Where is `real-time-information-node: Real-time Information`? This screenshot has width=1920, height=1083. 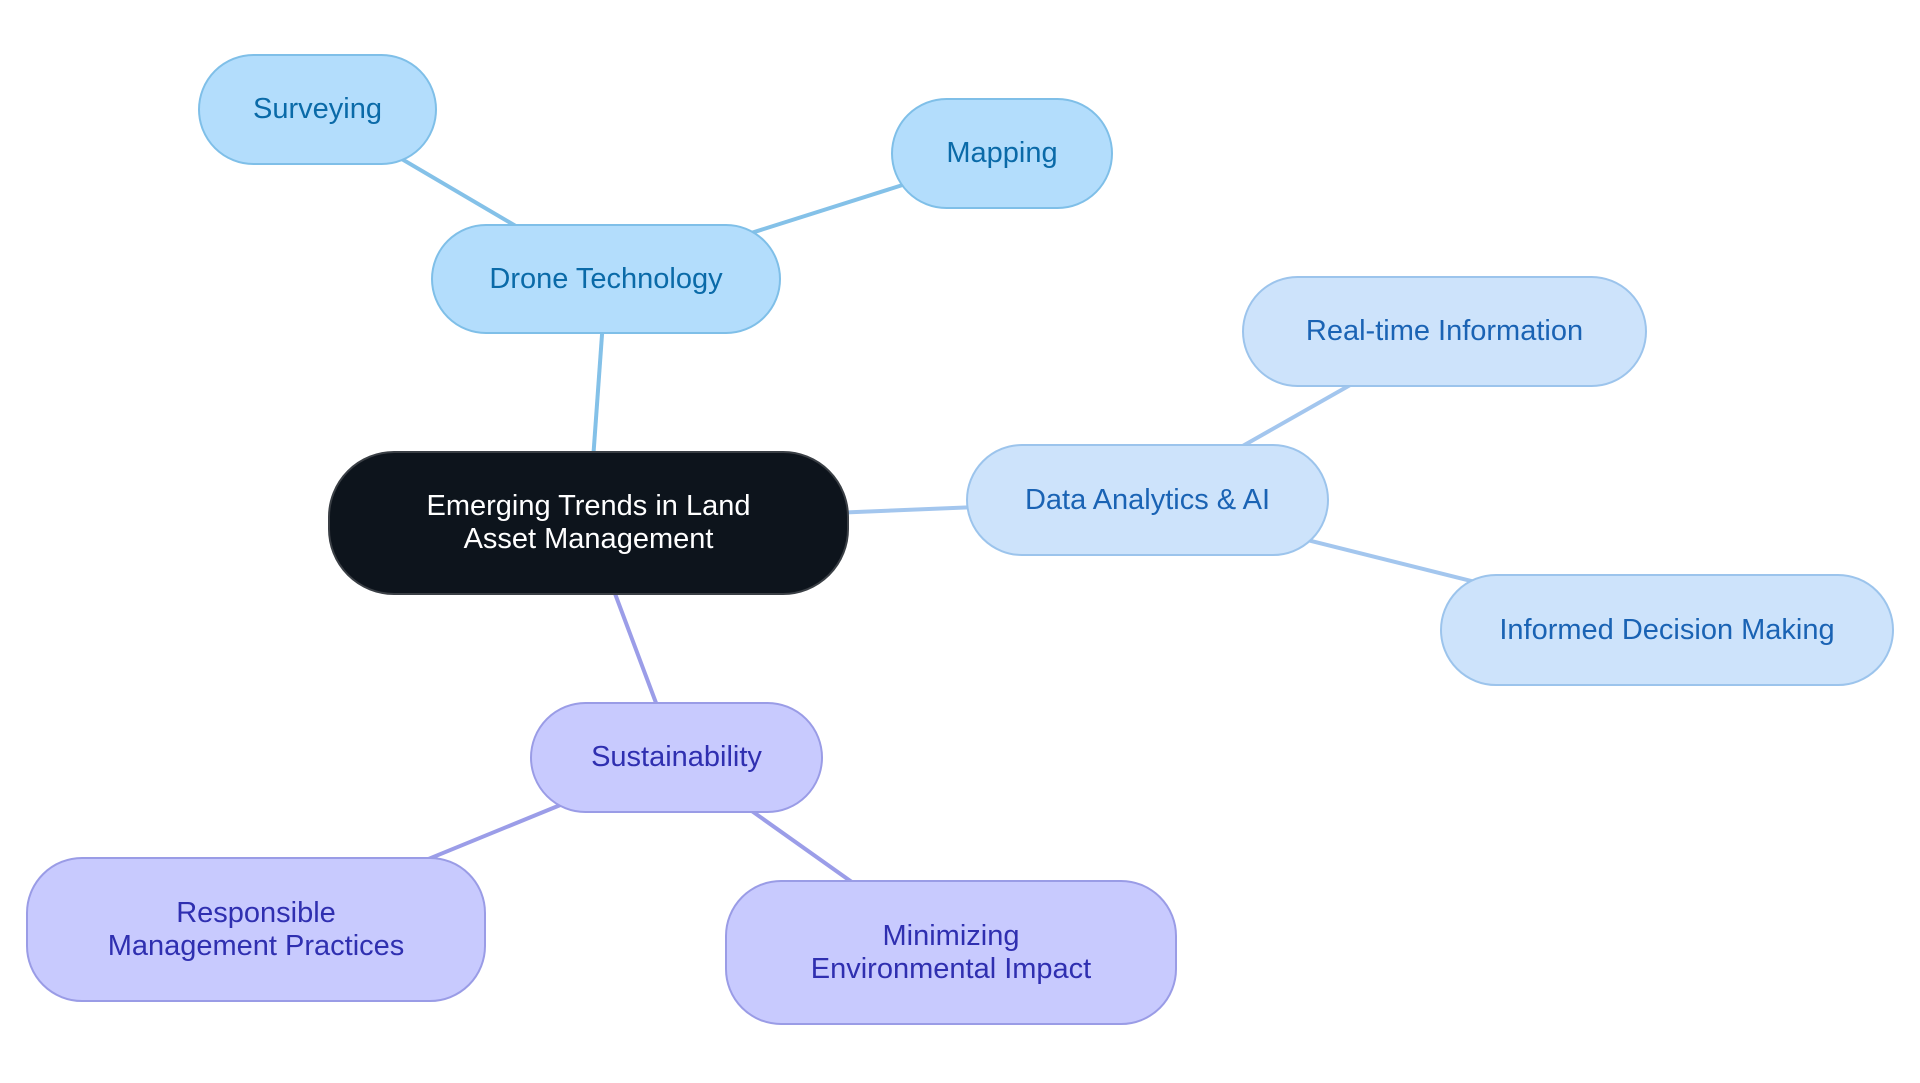
real-time-information-node: Real-time Information is located at coordinates (1444, 331).